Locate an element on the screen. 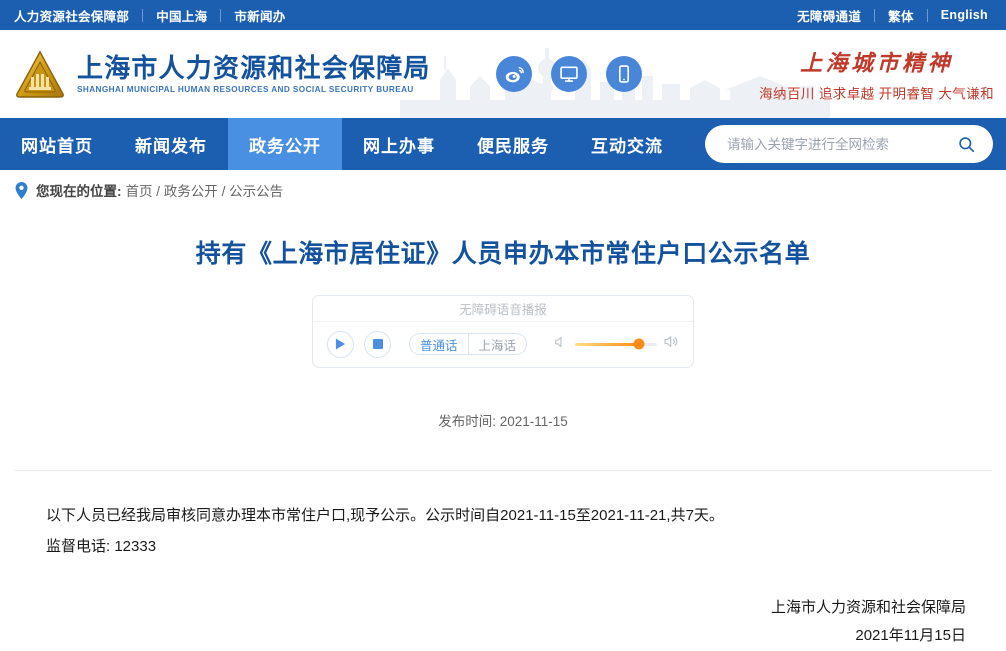  city-spirit-block: 上海城市精神 海纳百川 追求卓越 开明睿智 大气谦和 is located at coordinates (876, 74).